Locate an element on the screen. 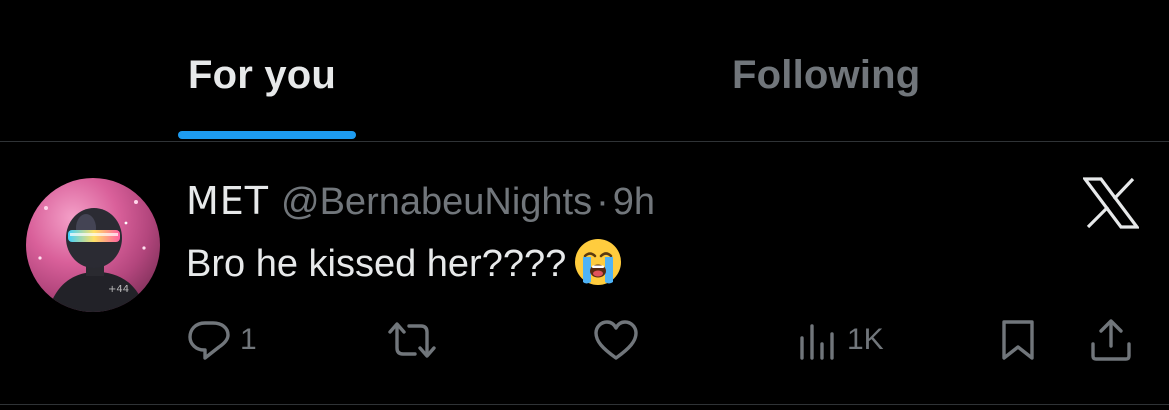  share-button is located at coordinates (1111, 340).